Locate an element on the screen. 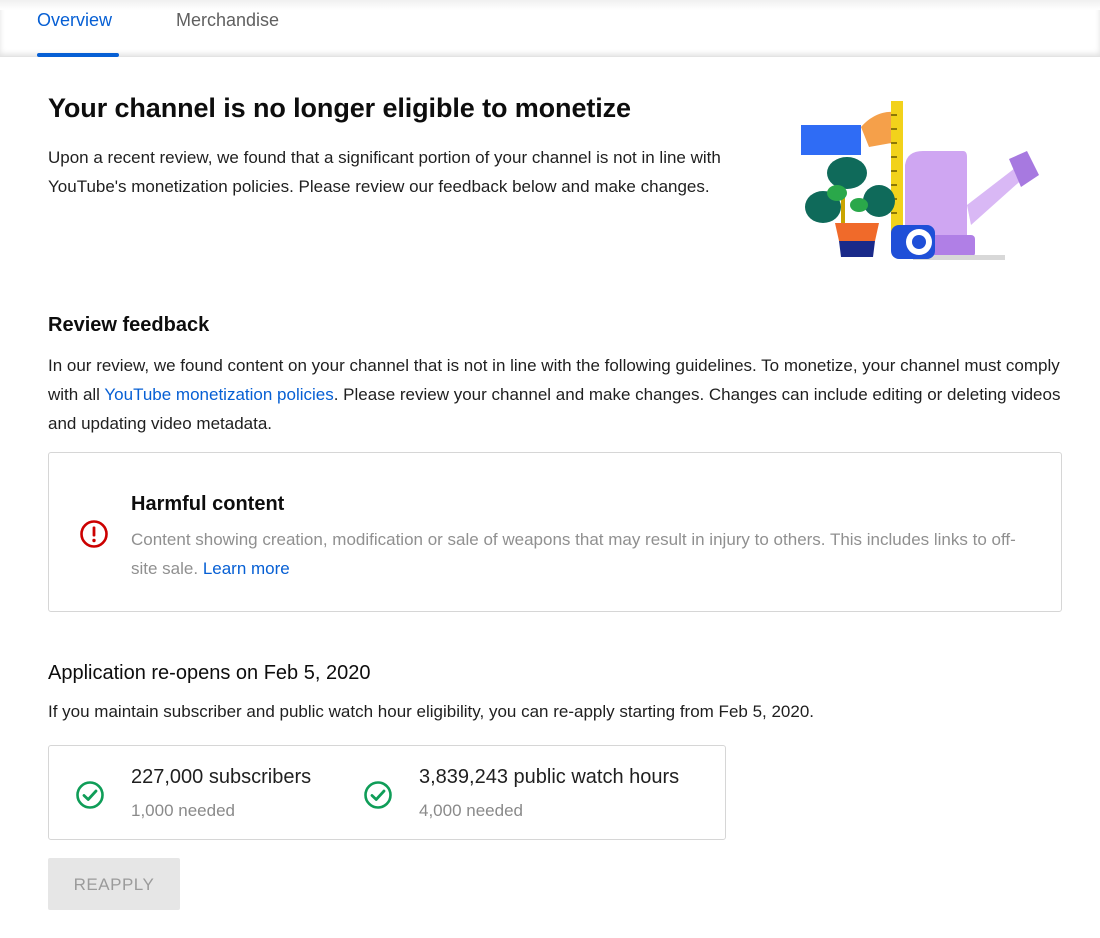  reapplication-heading: Application re-opens on Feb 5, 2020 is located at coordinates (209, 673).